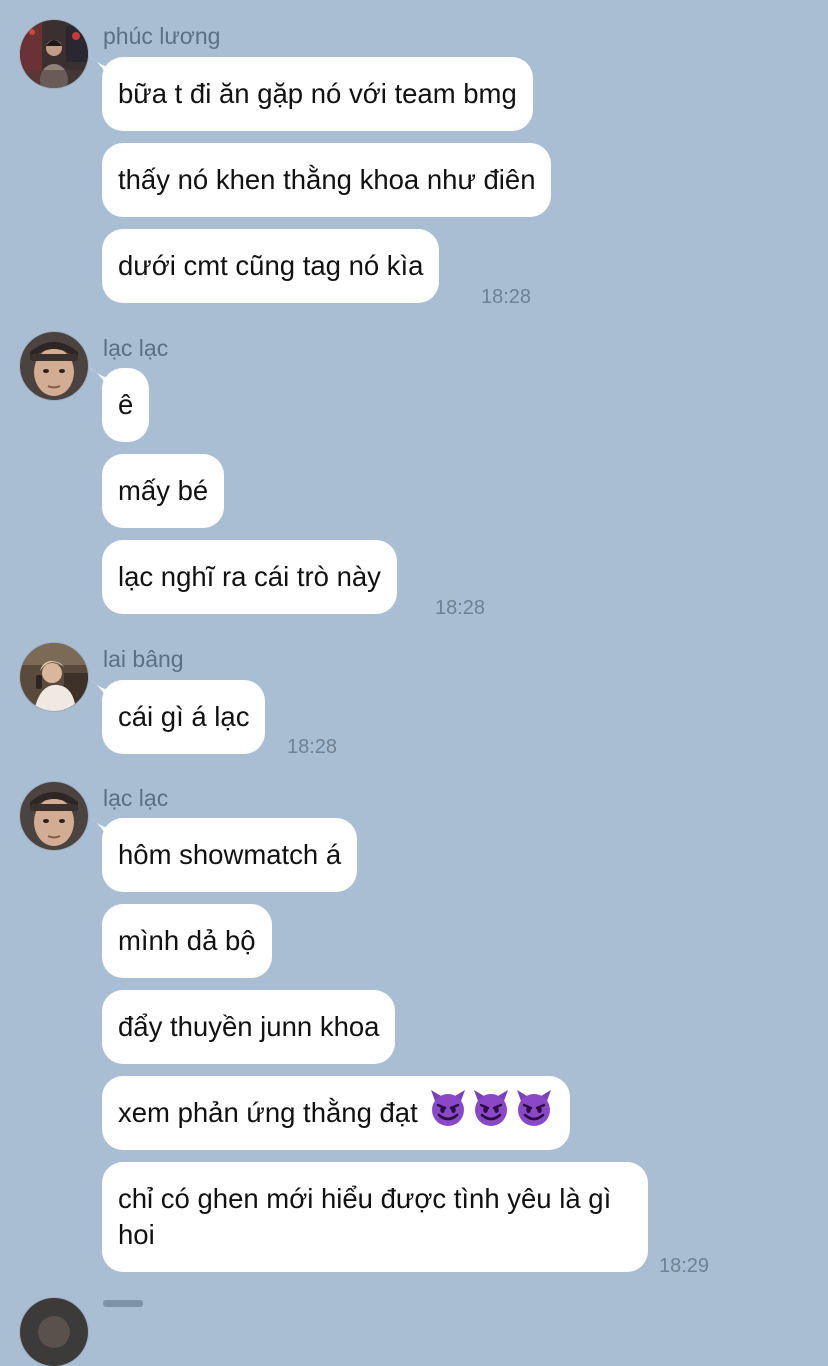  I want to click on message-bubble: mình dả bộ, so click(187, 941).